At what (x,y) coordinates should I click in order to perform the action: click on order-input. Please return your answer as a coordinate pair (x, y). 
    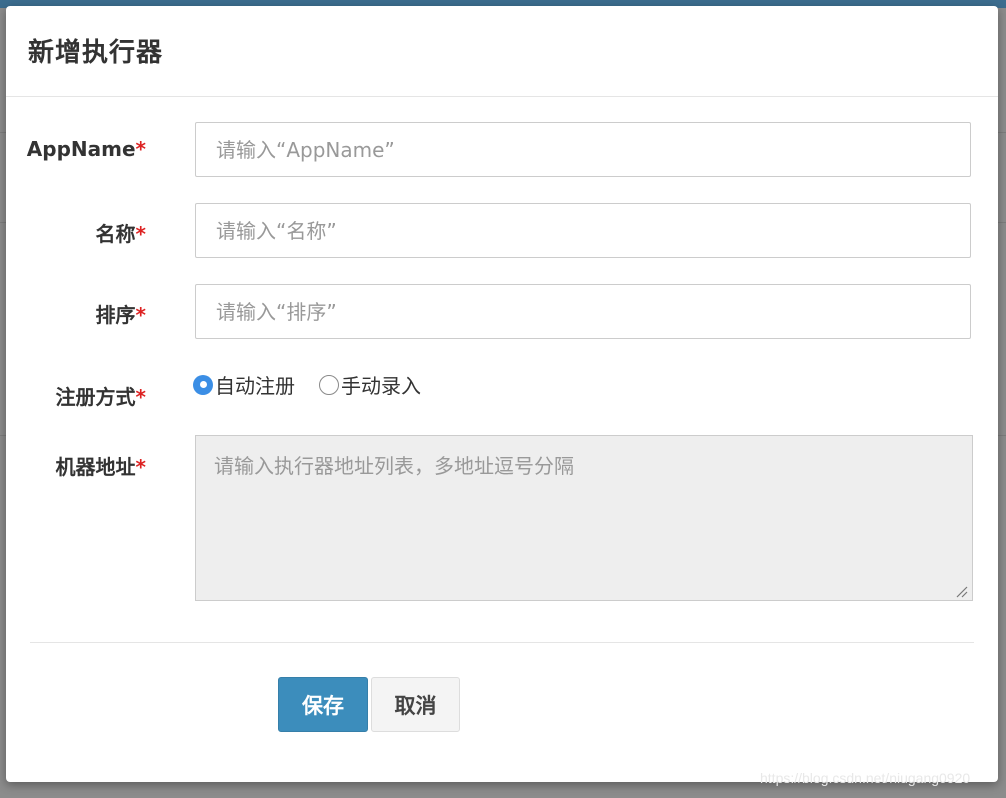
    Looking at the image, I should click on (583, 311).